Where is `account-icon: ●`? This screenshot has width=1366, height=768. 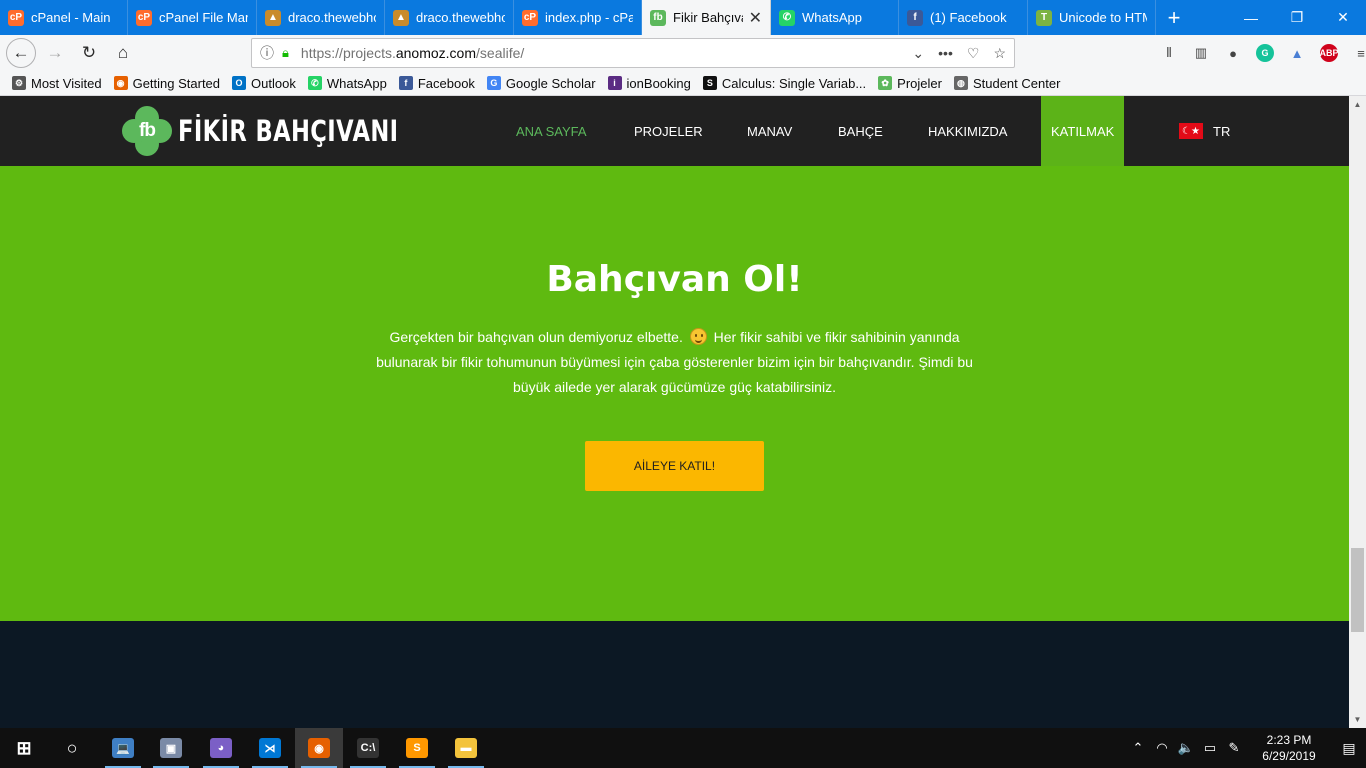 account-icon: ● is located at coordinates (1233, 53).